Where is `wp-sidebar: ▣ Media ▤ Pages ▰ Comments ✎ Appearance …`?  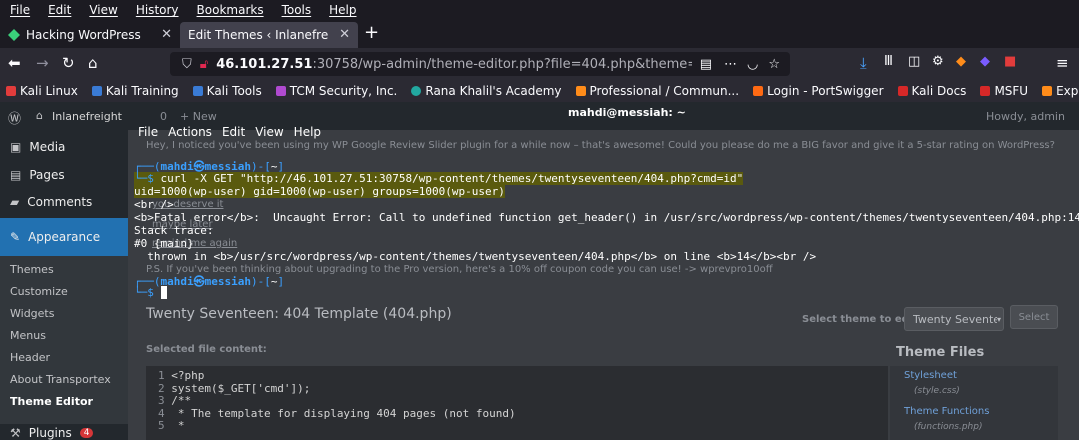
wp-sidebar: ▣ Media ▤ Pages ▰ Comments ✎ Appearance … is located at coordinates (64, 285).